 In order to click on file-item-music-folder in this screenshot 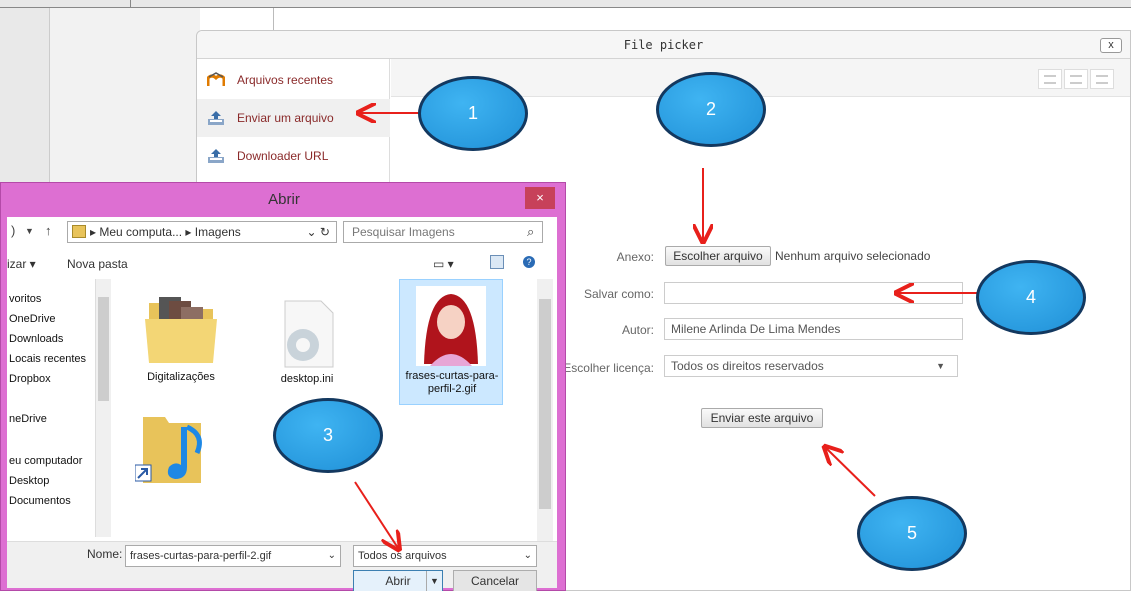, I will do `click(174, 449)`.